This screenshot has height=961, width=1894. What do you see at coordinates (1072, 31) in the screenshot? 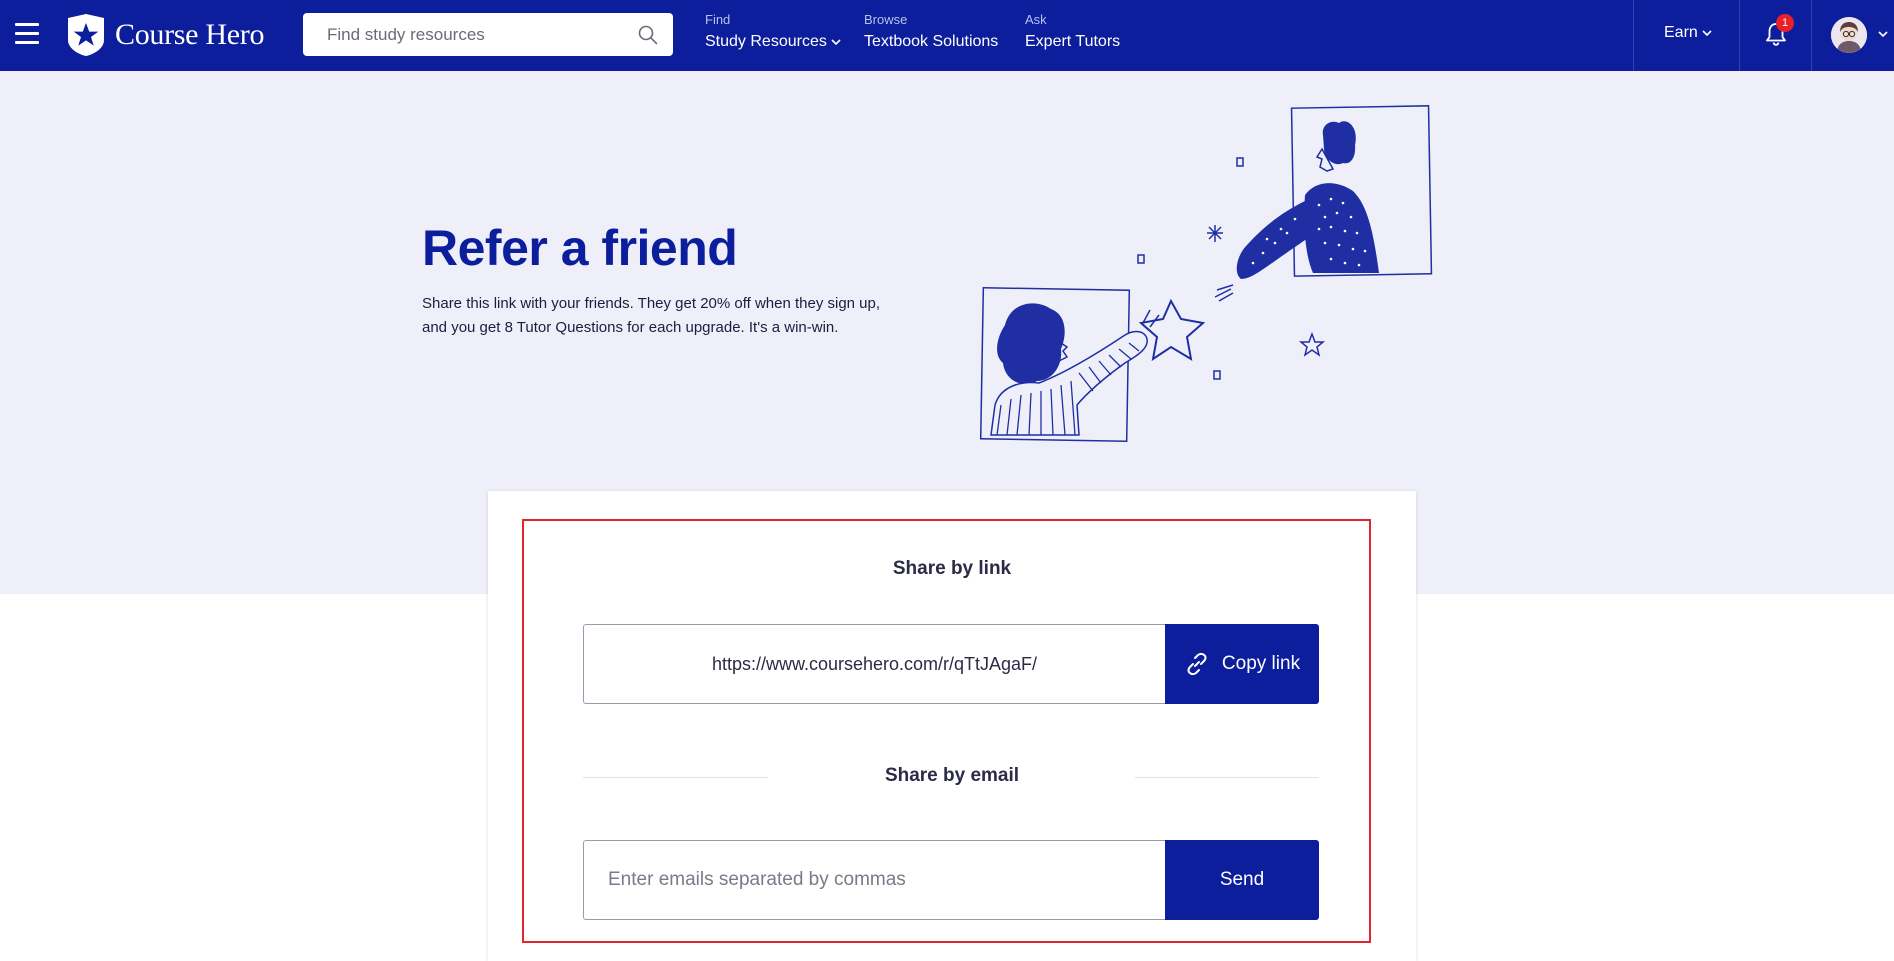
I see `nav-expert-tutors: Ask Expert Tutors` at bounding box center [1072, 31].